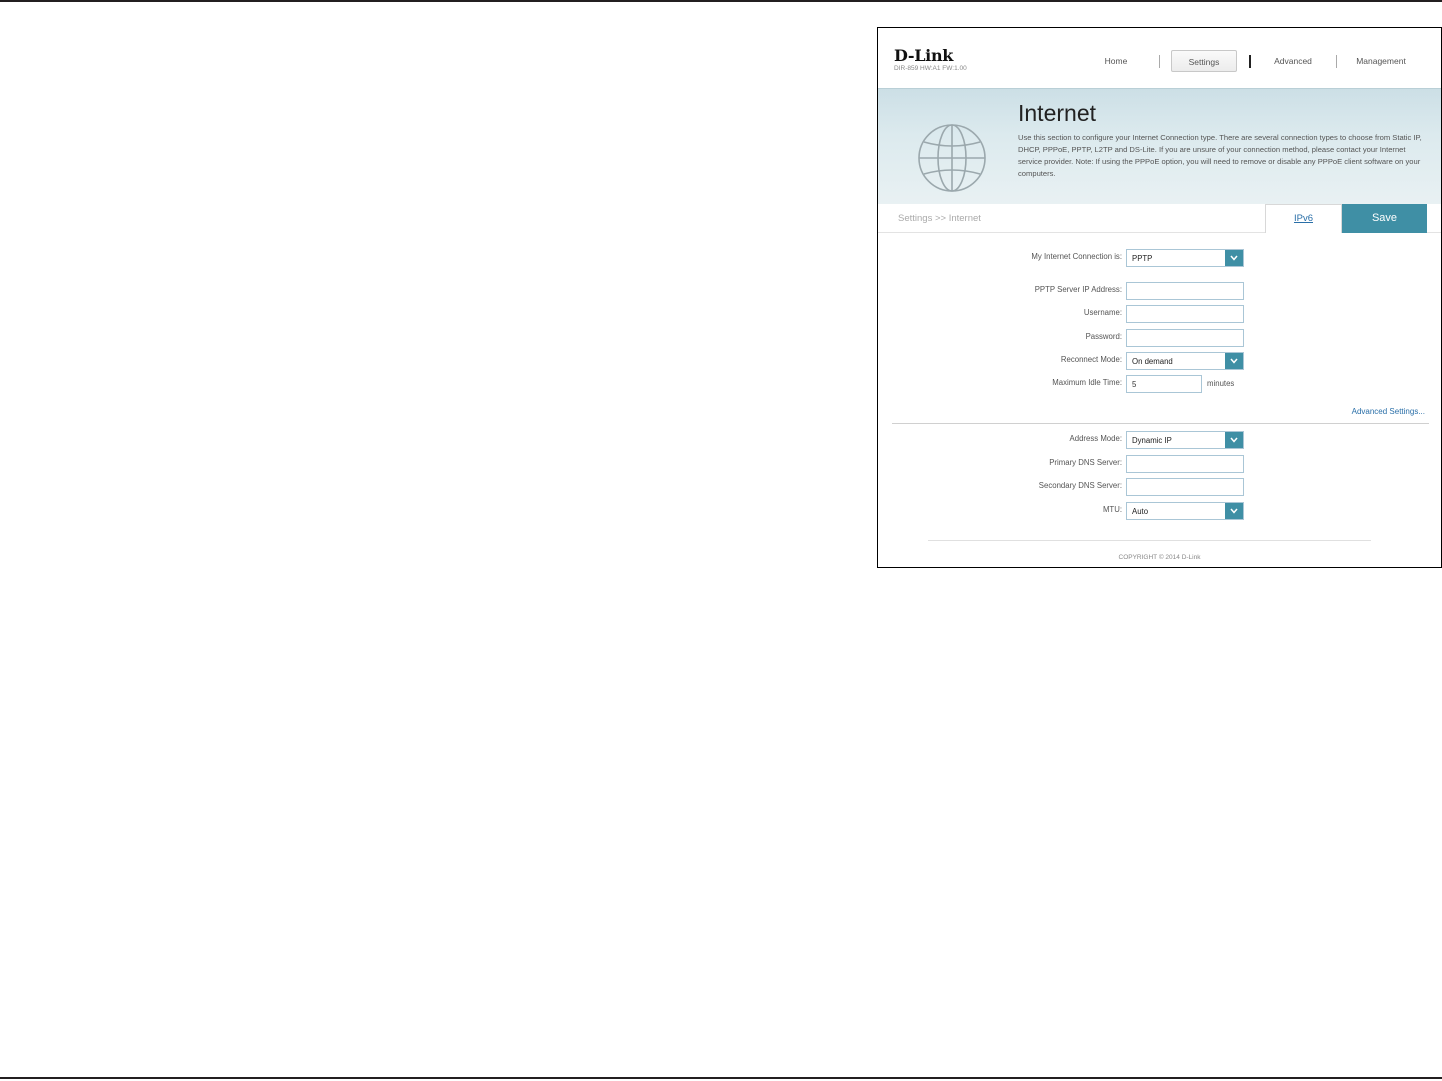  I want to click on idle-time-label: Maximum Idle Time:, so click(1087, 382).